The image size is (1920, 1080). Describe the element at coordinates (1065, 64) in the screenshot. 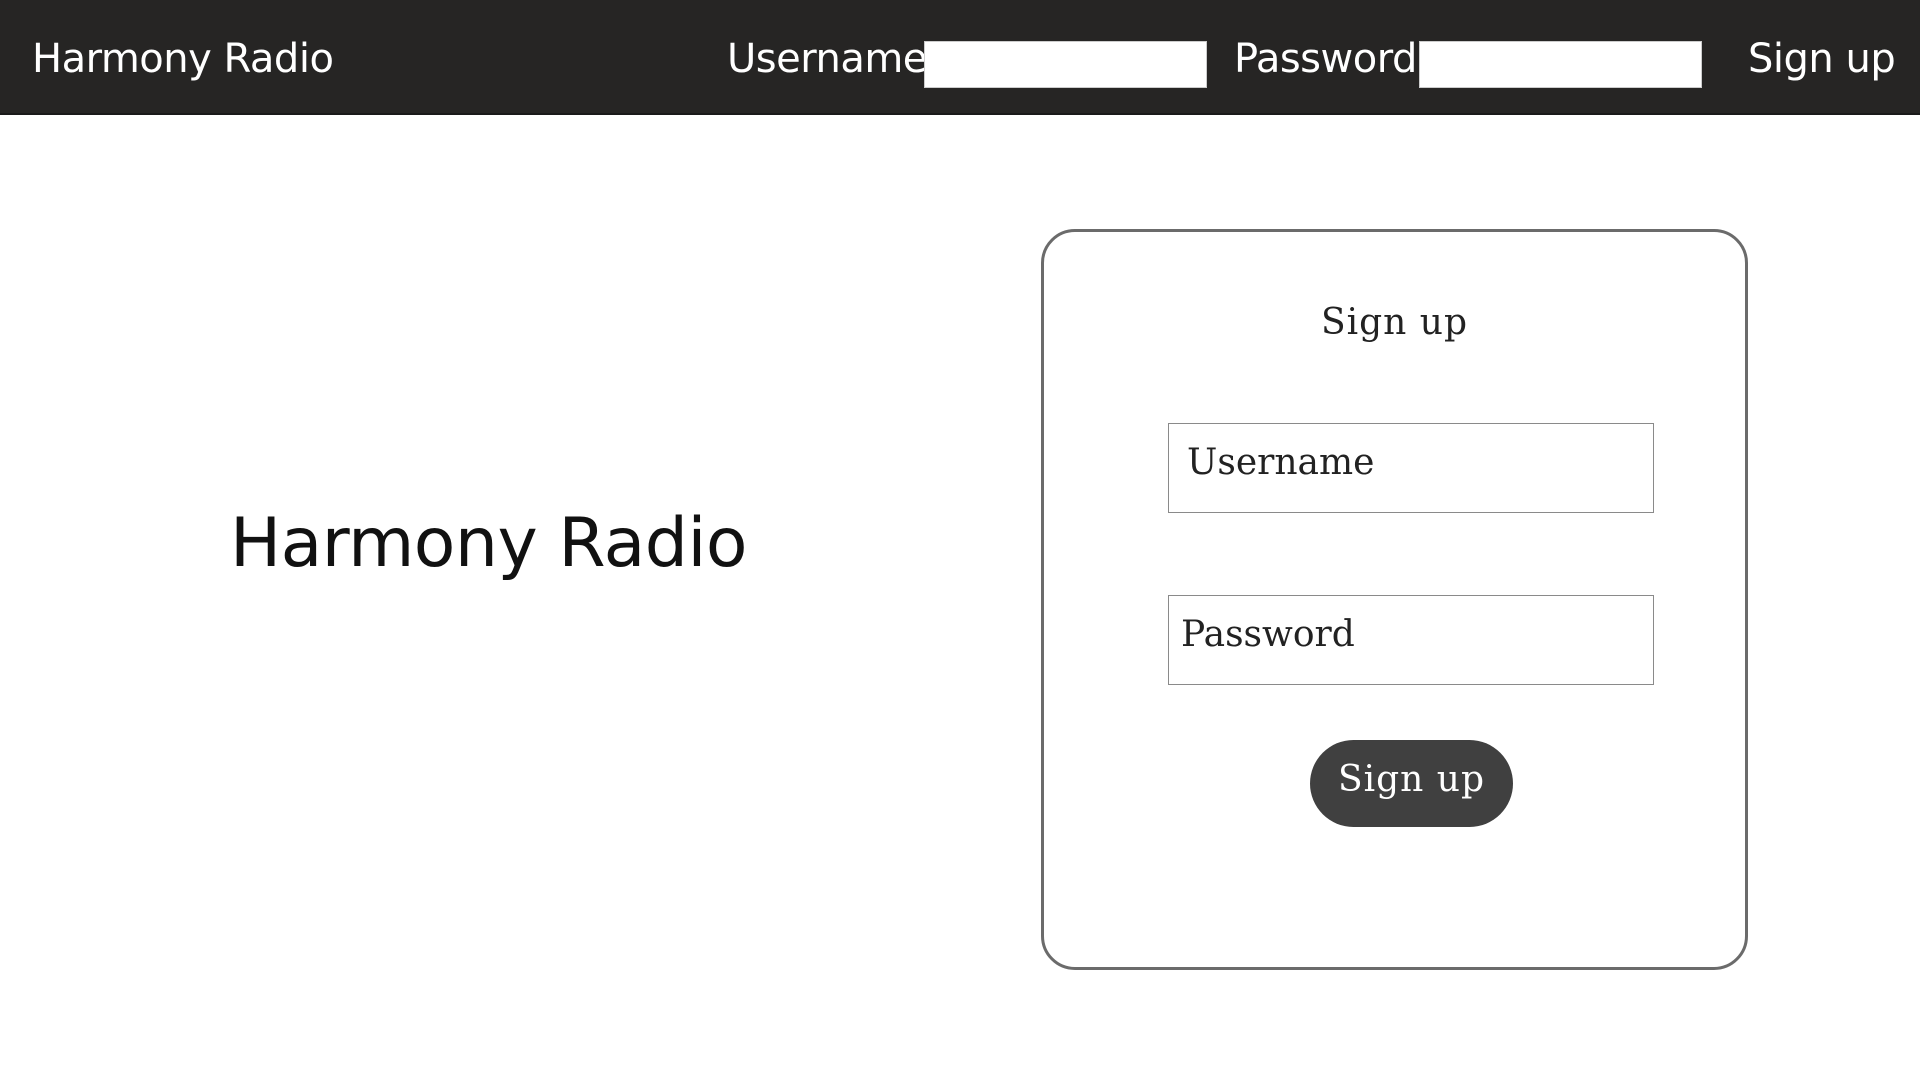

I see `header-username-input` at that location.